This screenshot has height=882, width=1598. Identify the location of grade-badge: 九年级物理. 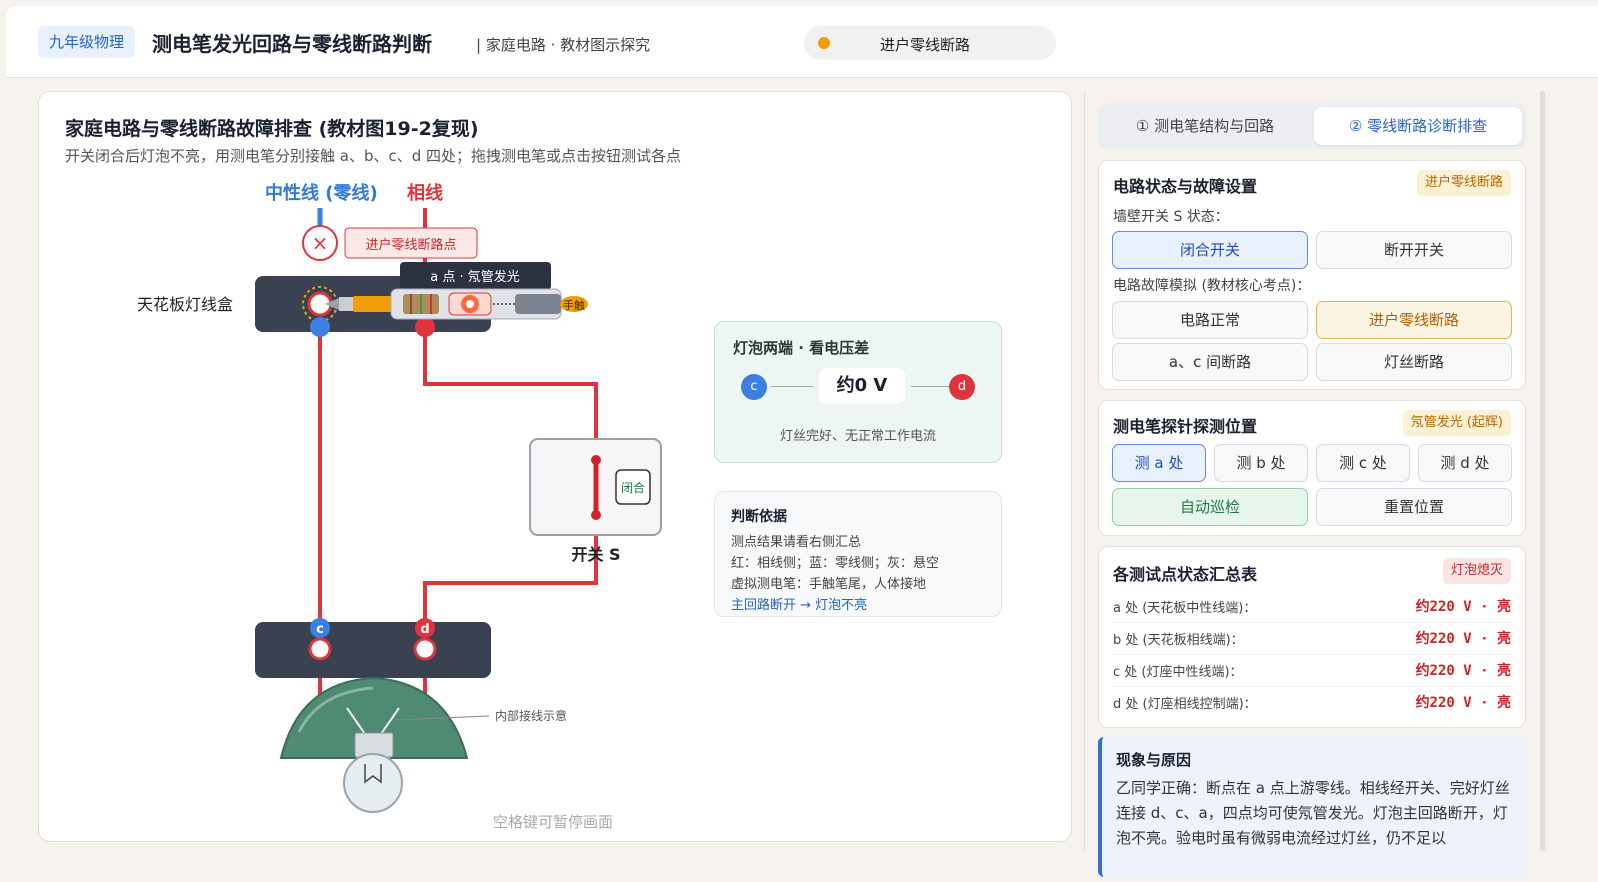
(87, 42).